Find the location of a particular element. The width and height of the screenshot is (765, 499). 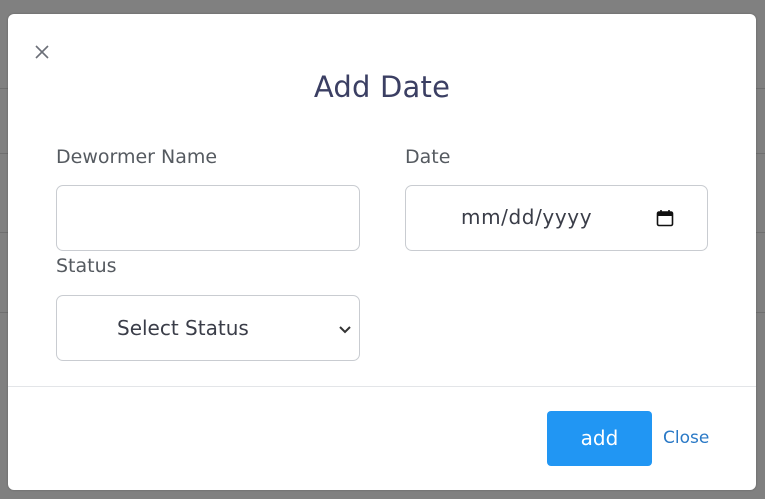

date-label: Date is located at coordinates (428, 157).